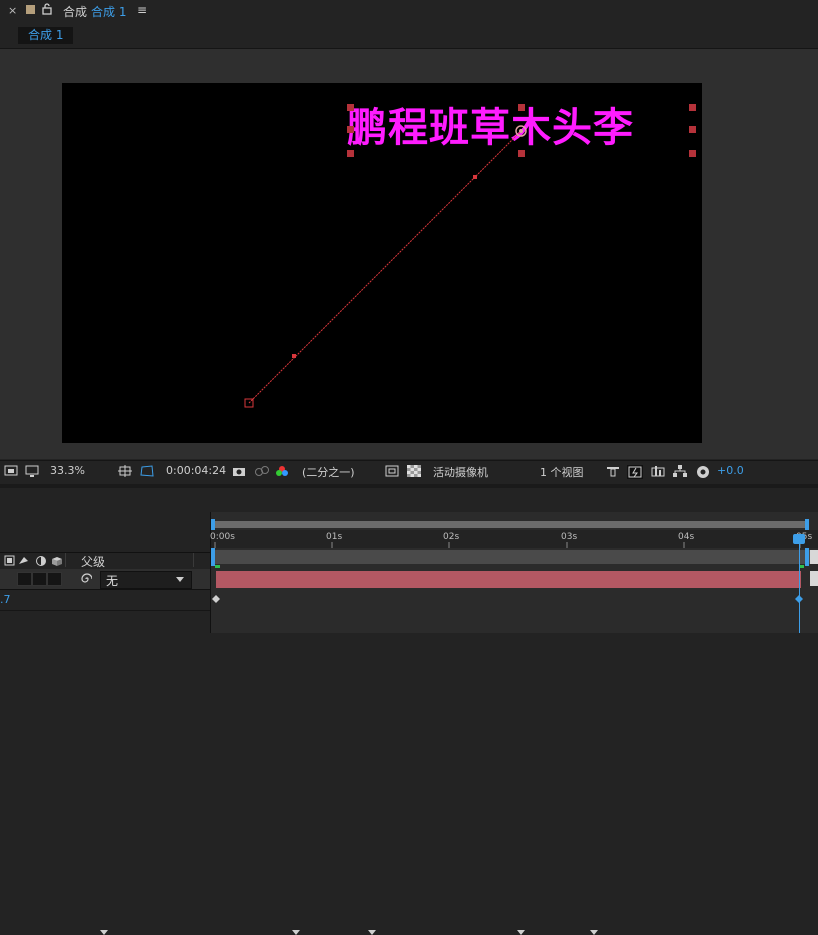  I want to click on current-time-indicator-line, so click(799, 584).